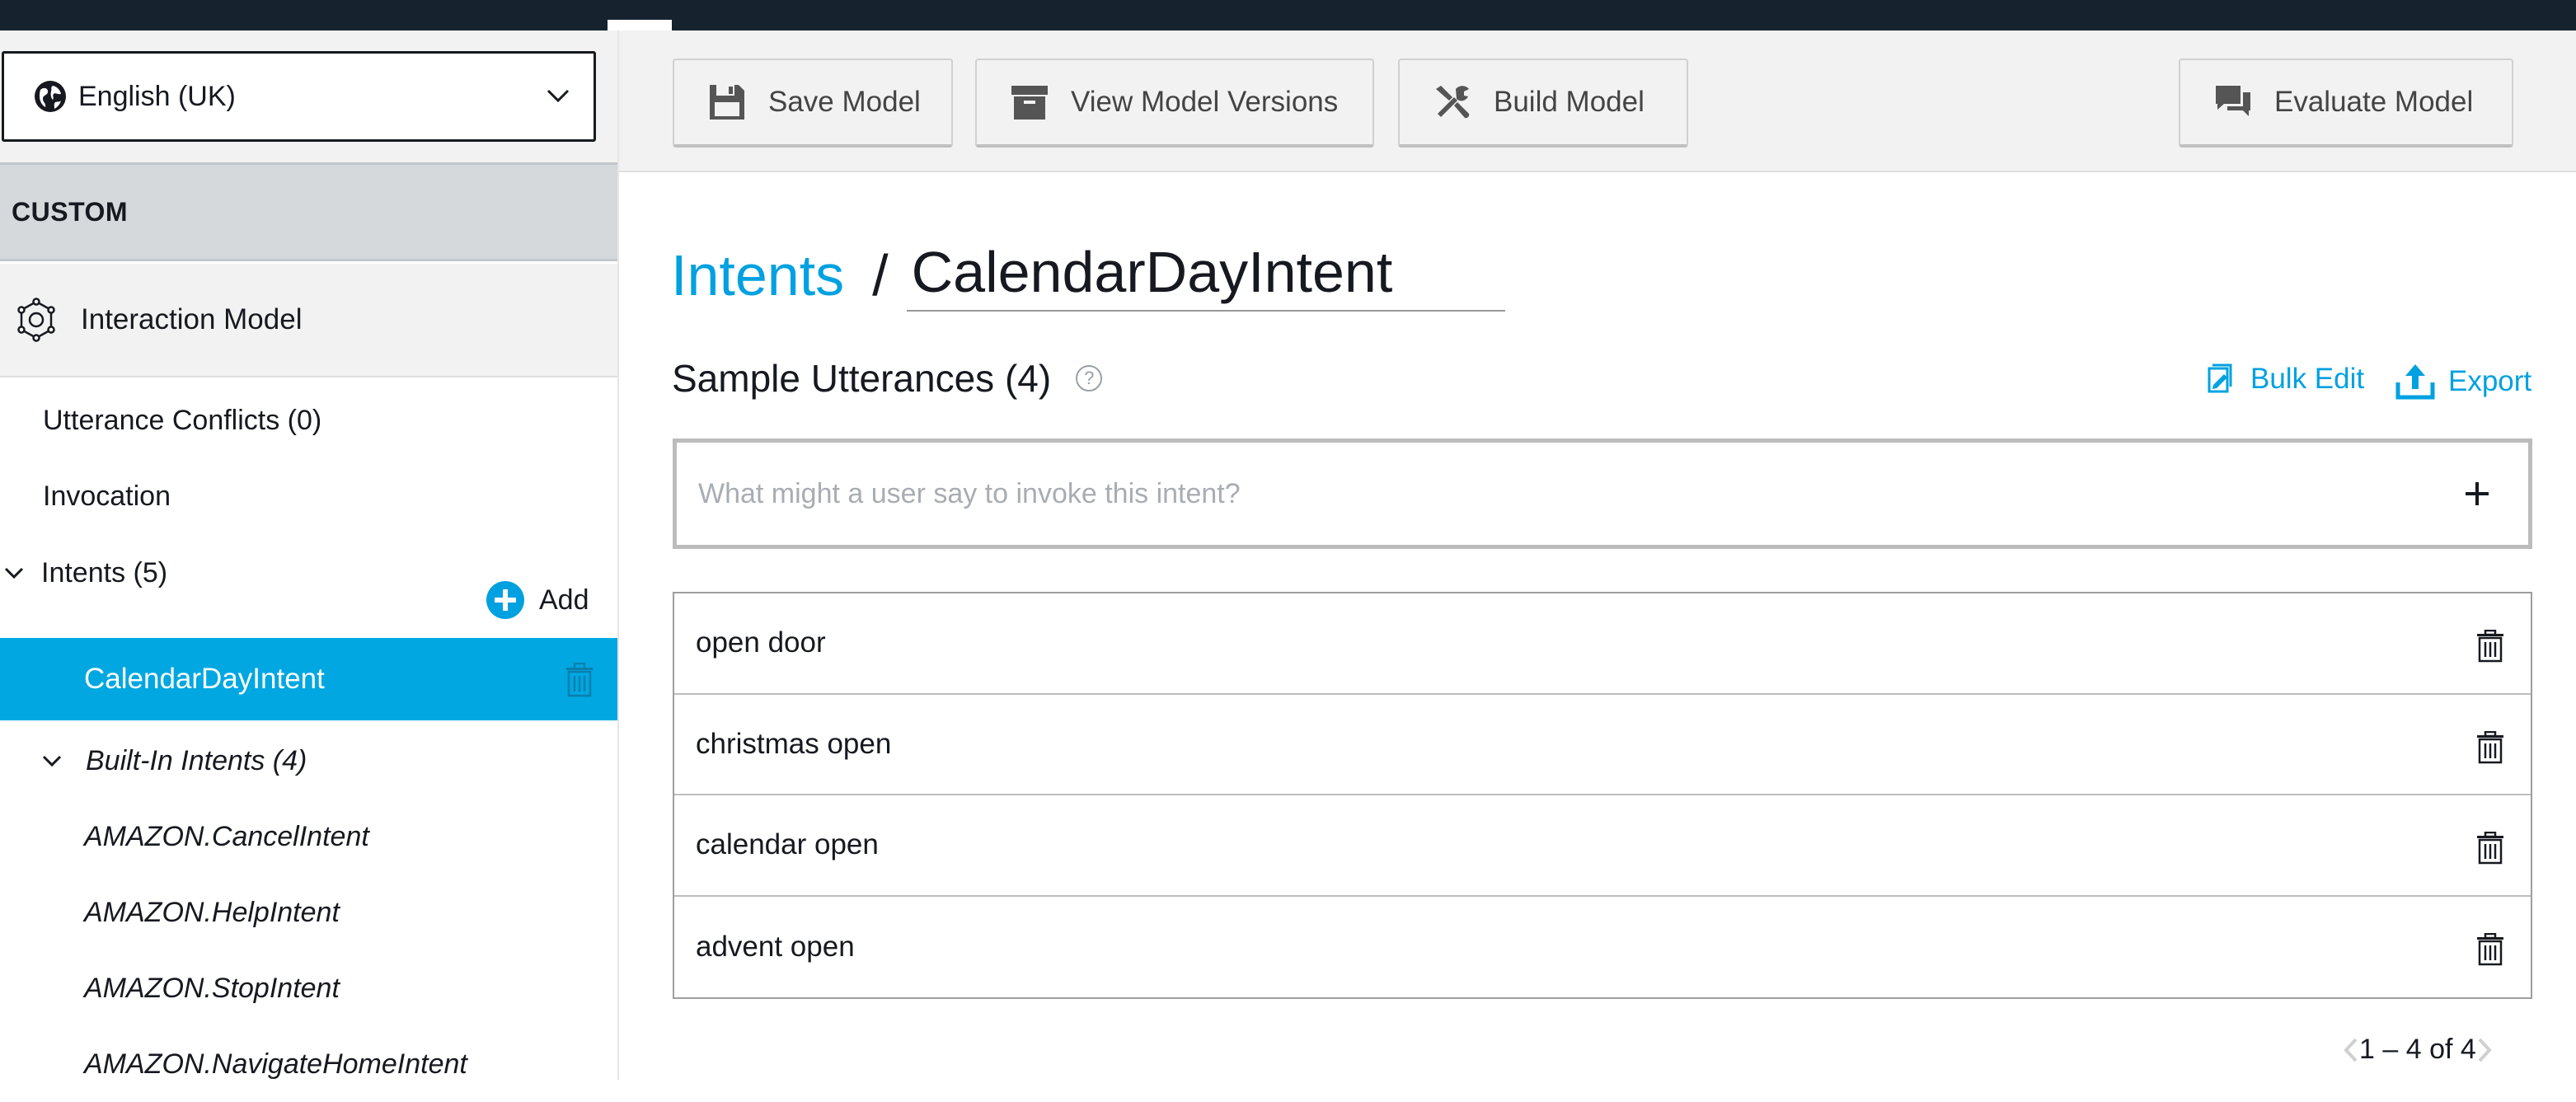 This screenshot has width=2576, height=1102. Describe the element at coordinates (309, 761) in the screenshot. I see `sidebar-item-builtin-intents: Built-In Intents (4)` at that location.